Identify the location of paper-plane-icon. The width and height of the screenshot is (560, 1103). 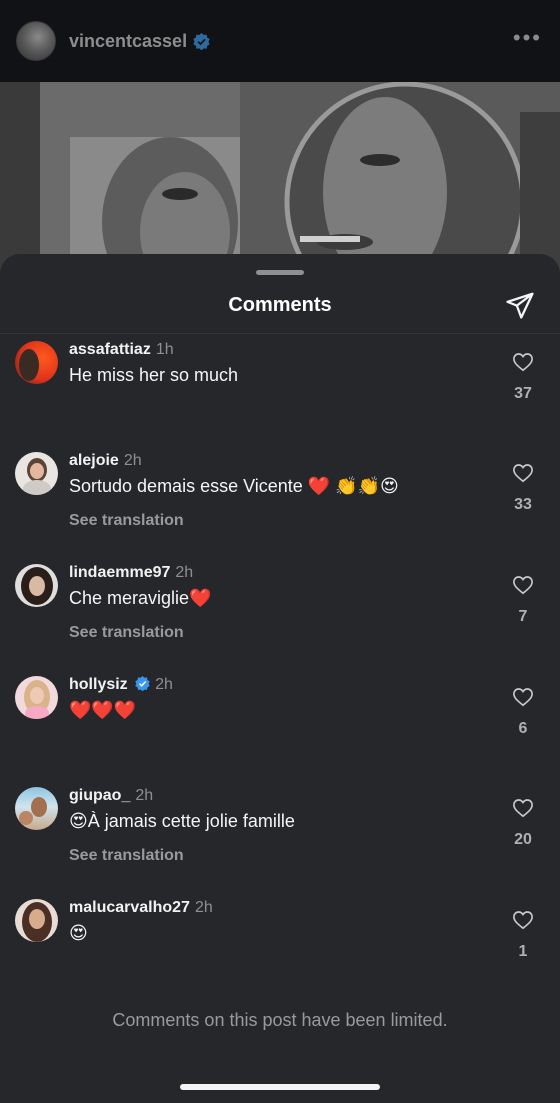
(520, 305).